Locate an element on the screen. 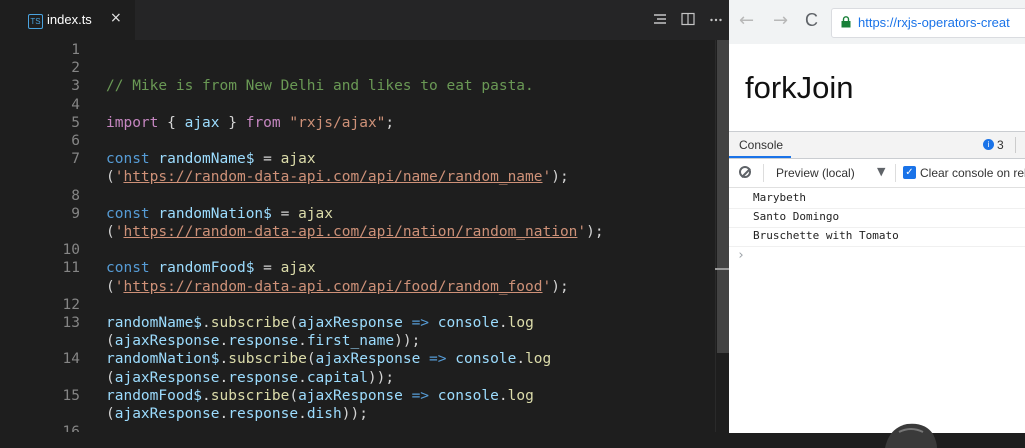  chevron-down-icon: ▼ is located at coordinates (881, 171).